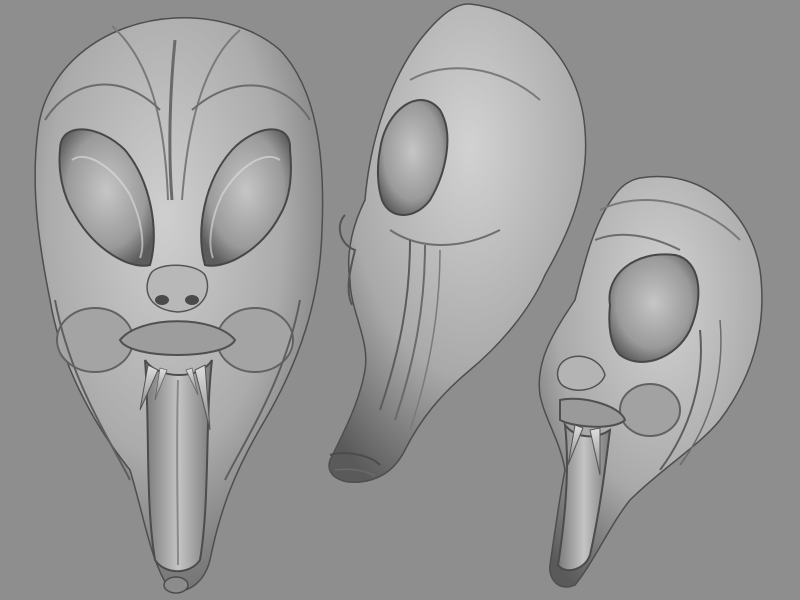 Image resolution: width=800 pixels, height=600 pixels. What do you see at coordinates (177, 288) in the screenshot?
I see `front-nose` at bounding box center [177, 288].